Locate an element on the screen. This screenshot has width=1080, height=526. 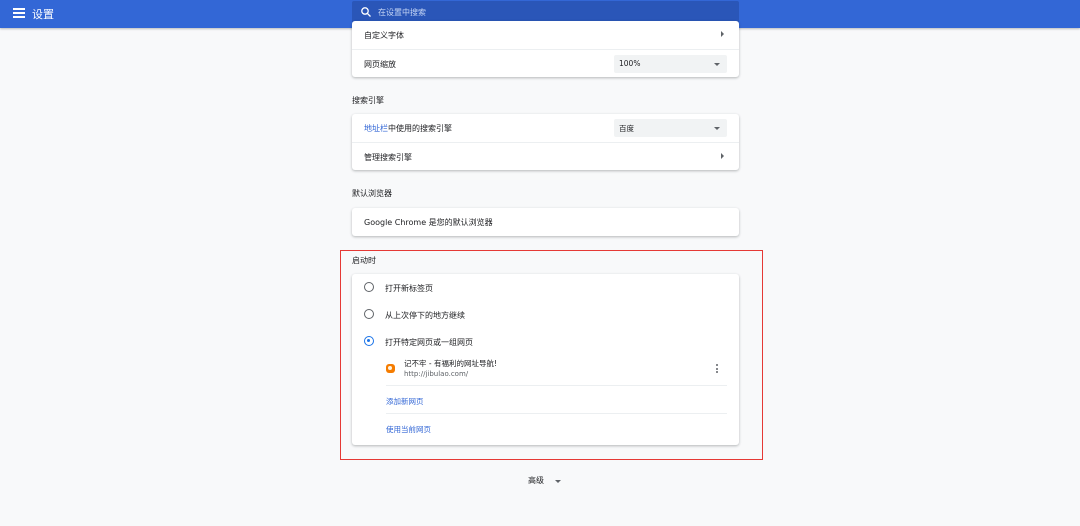
custom-fonts-row: 自定义字体 is located at coordinates (545, 35).